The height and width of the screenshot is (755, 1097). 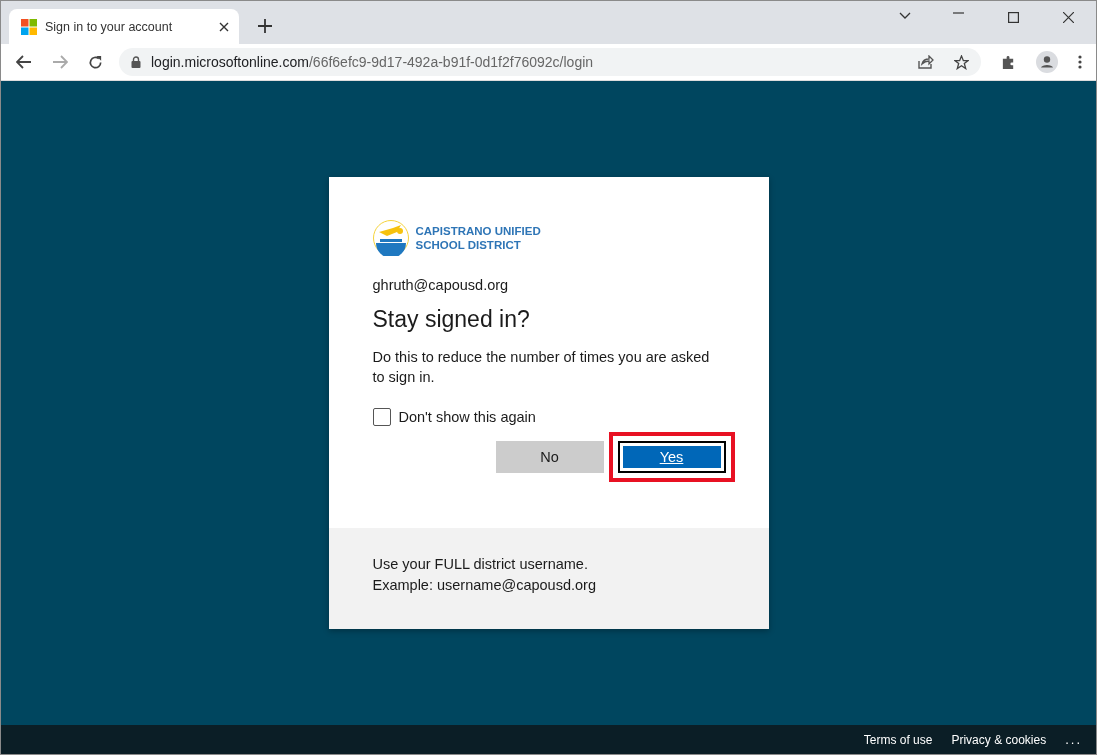 What do you see at coordinates (265, 26) in the screenshot?
I see `new-tab-icon` at bounding box center [265, 26].